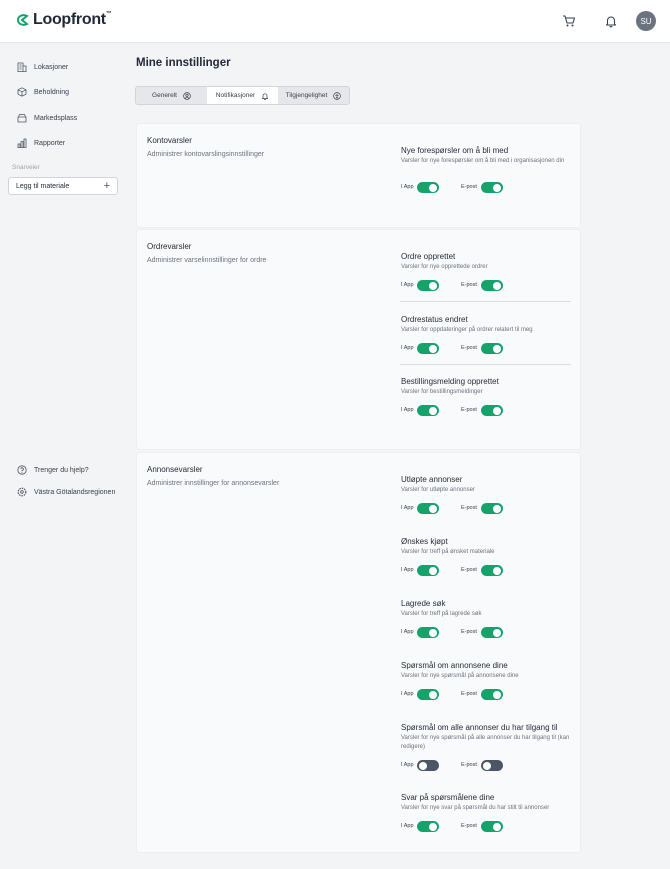  What do you see at coordinates (569, 21) in the screenshot?
I see `cart-icon` at bounding box center [569, 21].